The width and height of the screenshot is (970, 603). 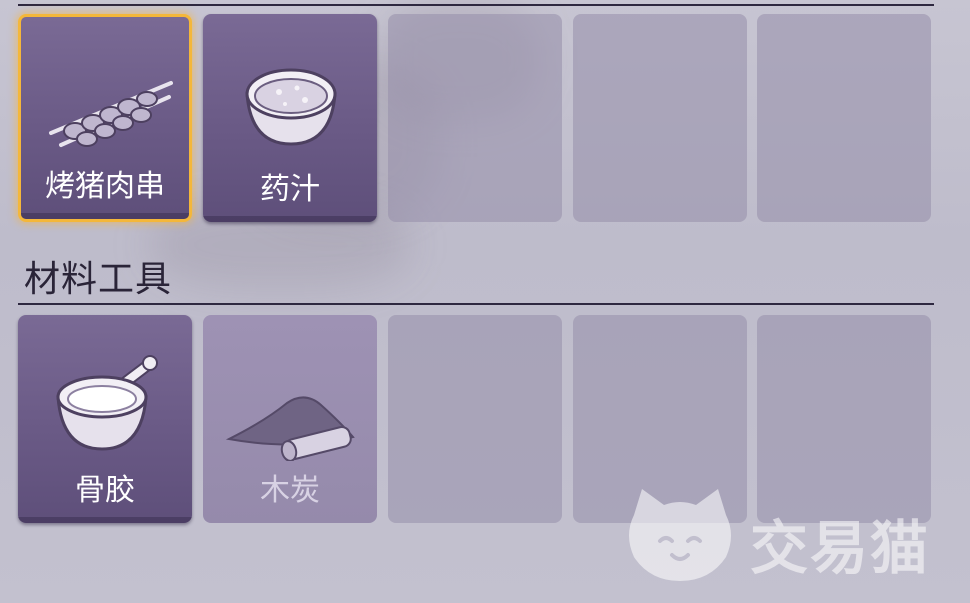 I want to click on item-slot-potion: 药汁, so click(x=290, y=118).